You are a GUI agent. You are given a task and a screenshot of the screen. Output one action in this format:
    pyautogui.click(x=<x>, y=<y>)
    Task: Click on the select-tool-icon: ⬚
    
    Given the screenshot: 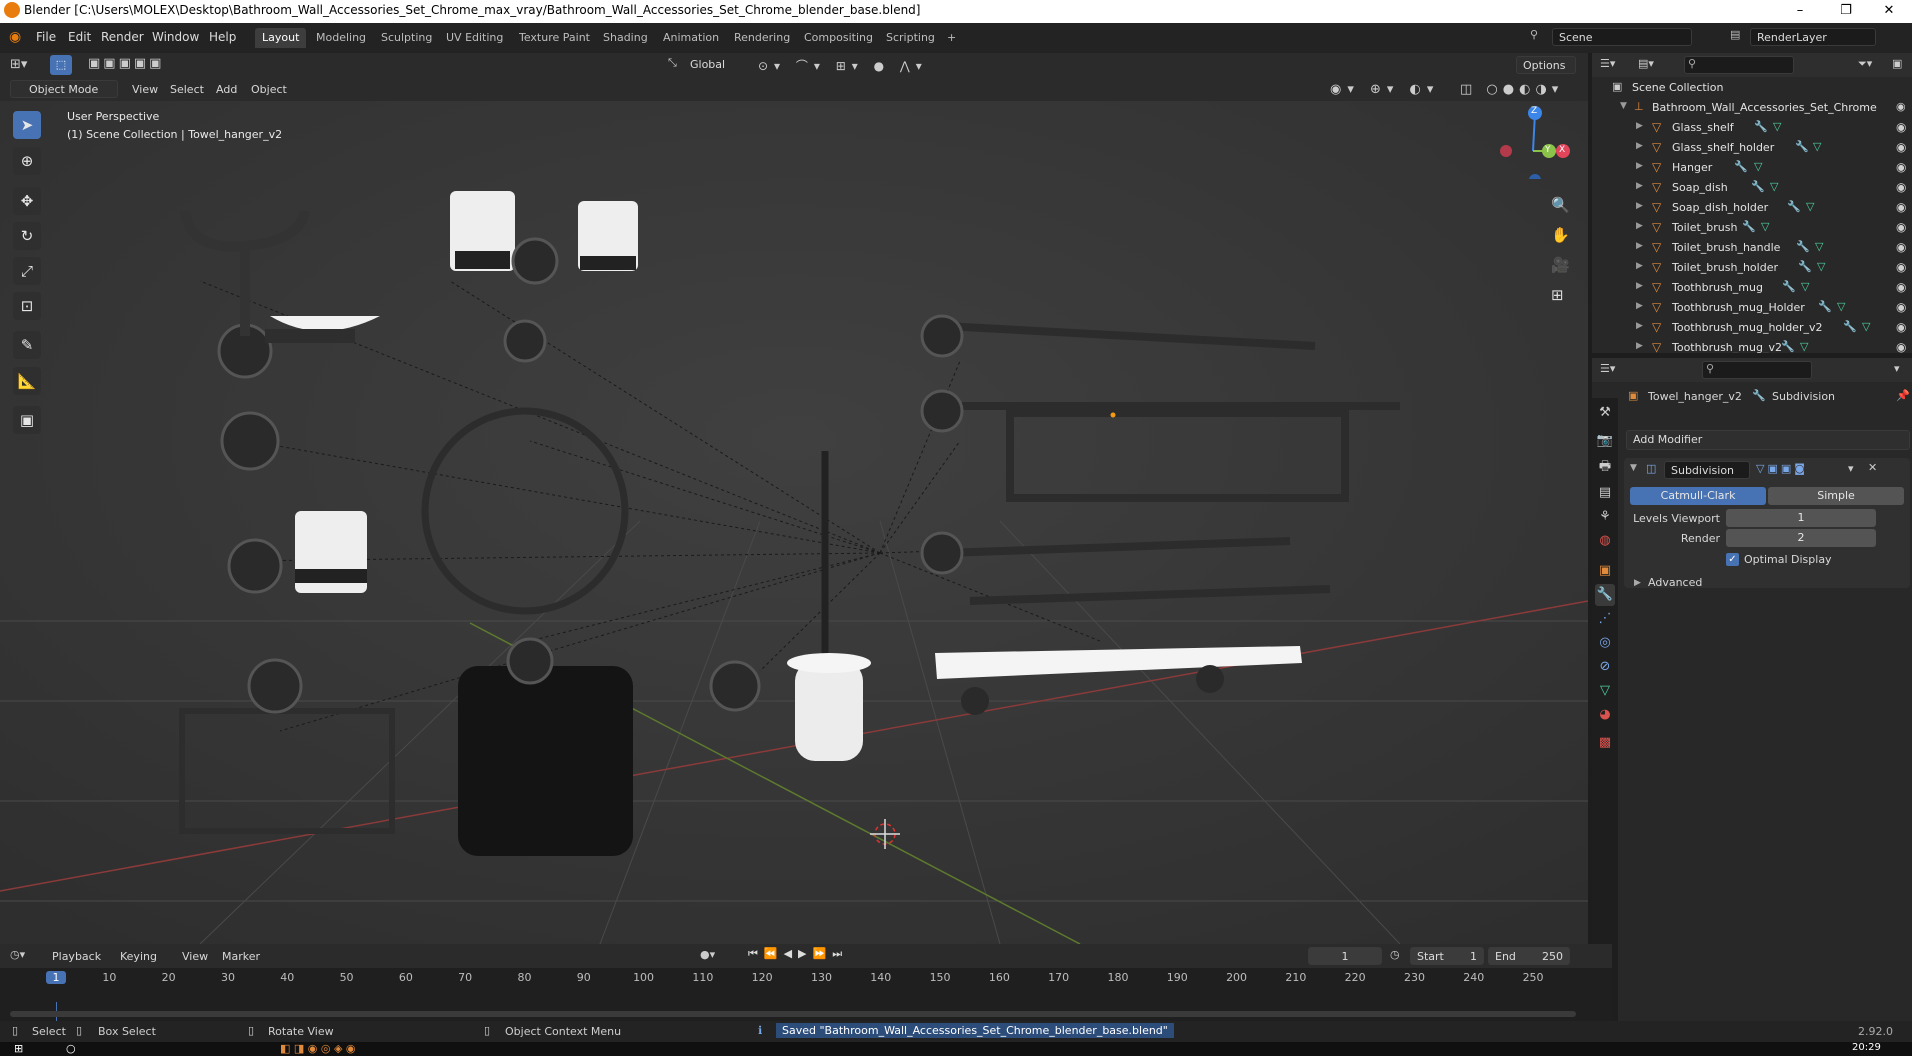 What is the action you would take?
    pyautogui.click(x=61, y=65)
    